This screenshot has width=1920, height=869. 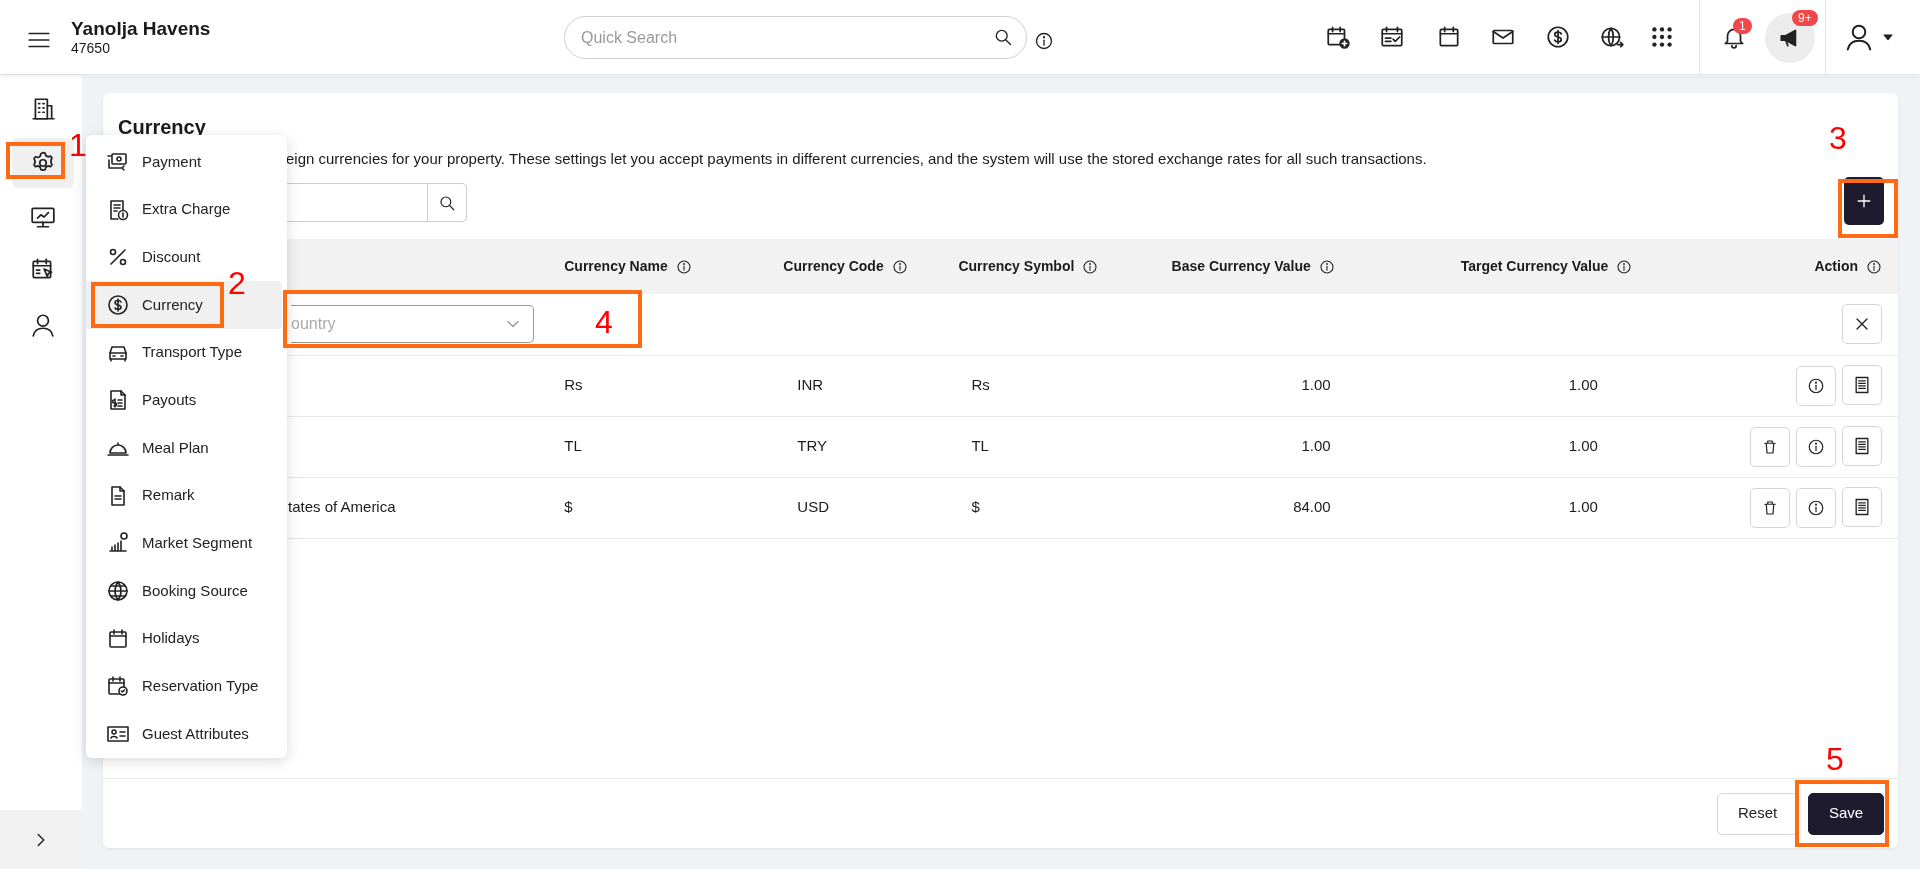 I want to click on table-cell: tates of America, so click(x=342, y=507).